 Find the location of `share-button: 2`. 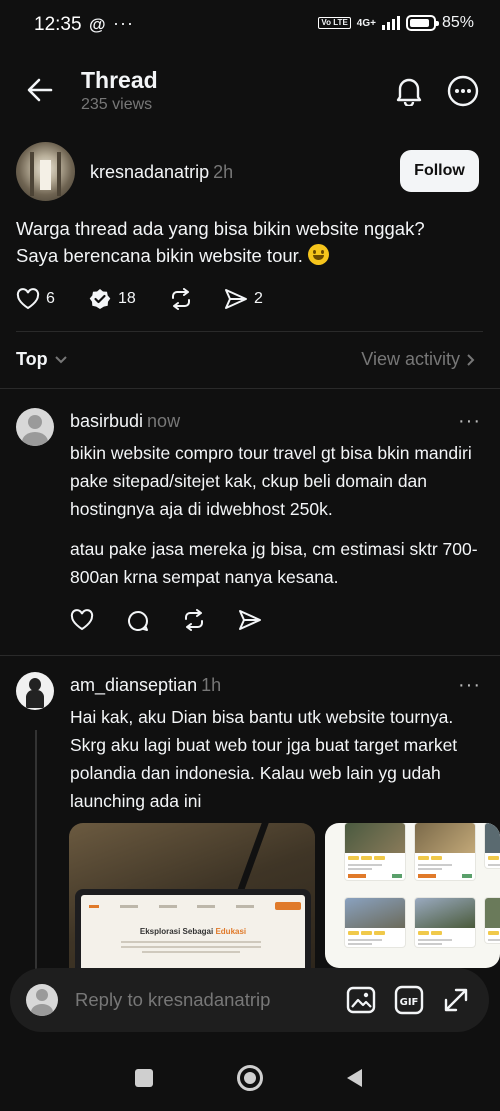

share-button: 2 is located at coordinates (243, 299).